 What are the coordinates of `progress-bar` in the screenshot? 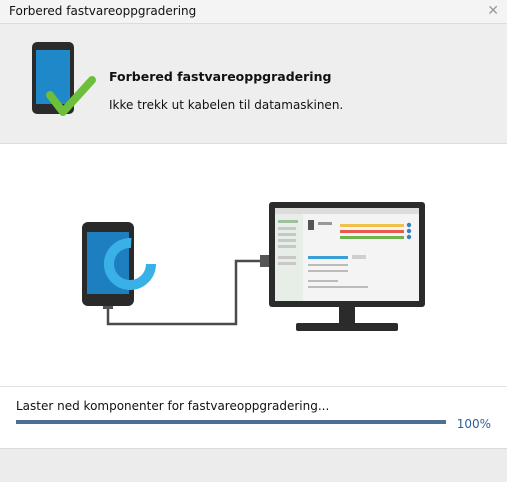 It's located at (231, 422).